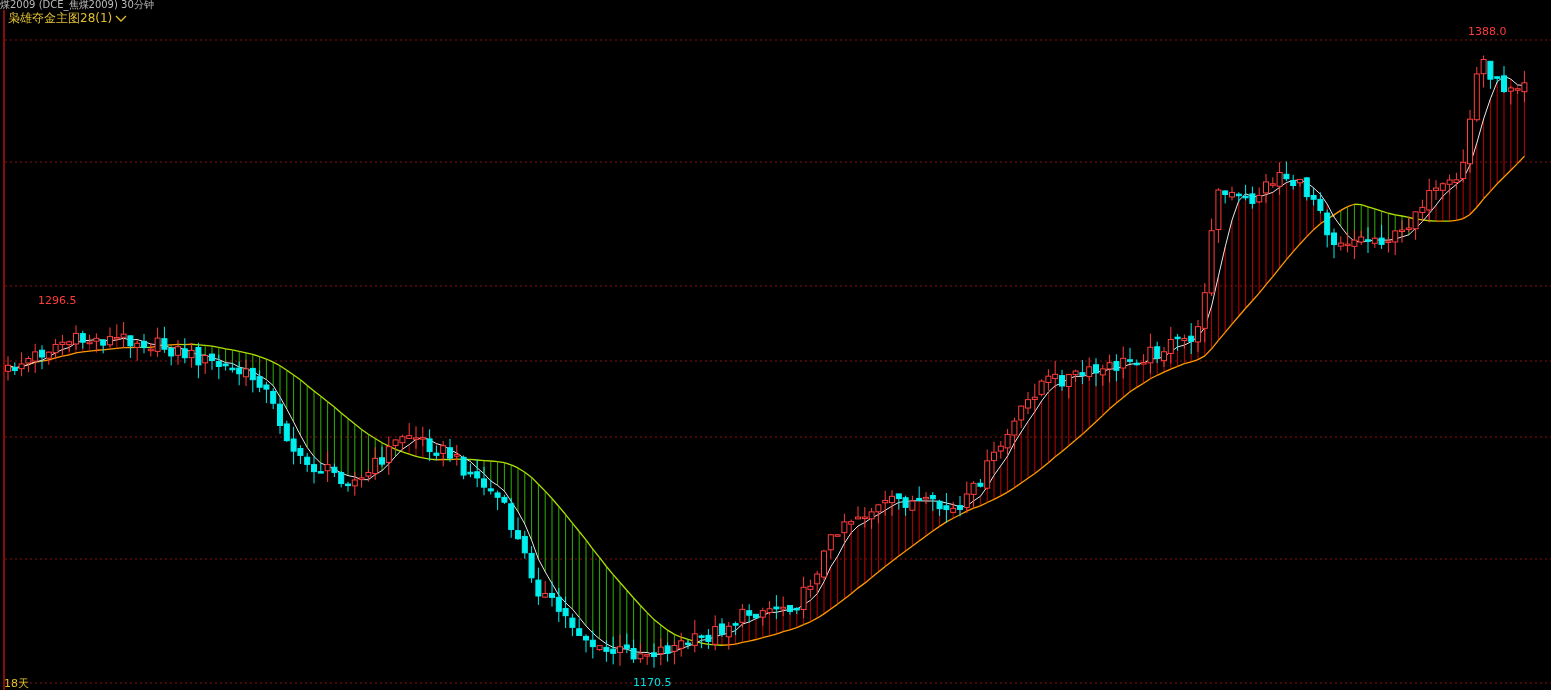 This screenshot has width=1551, height=690. I want to click on period-label: 18天, so click(16, 683).